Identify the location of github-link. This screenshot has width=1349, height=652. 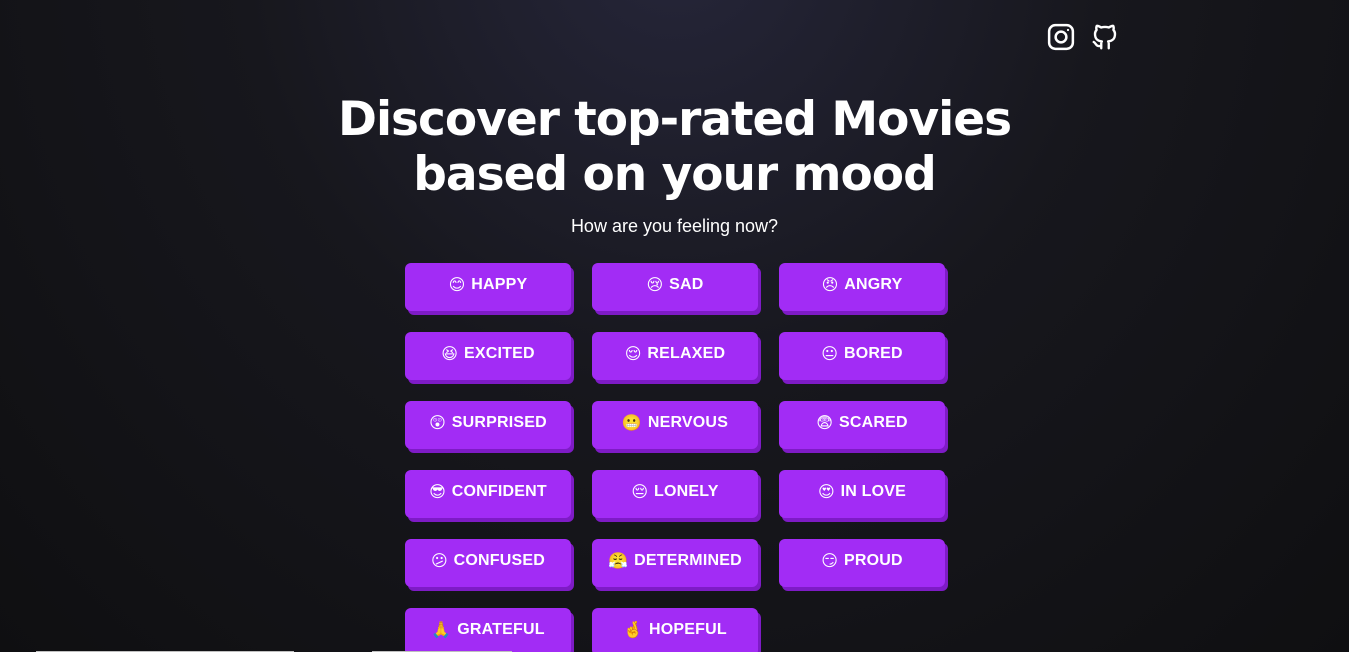
(1105, 37).